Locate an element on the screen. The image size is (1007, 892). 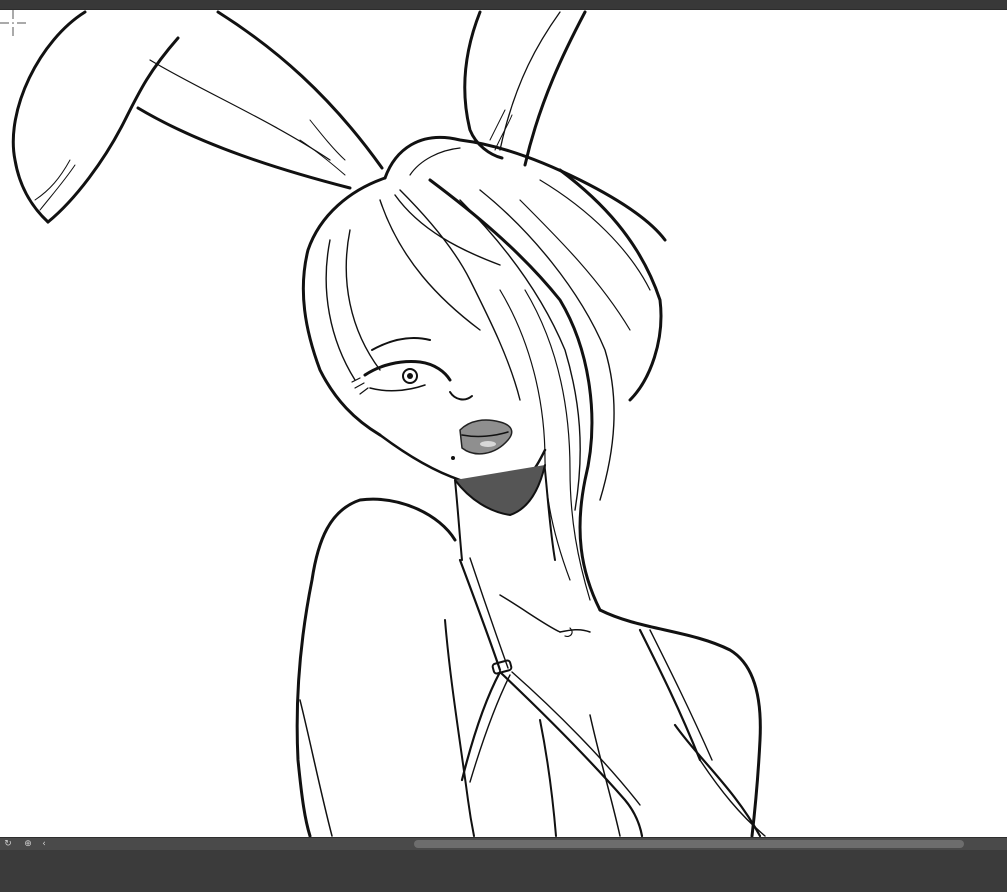
left-ear is located at coordinates (49, 117).